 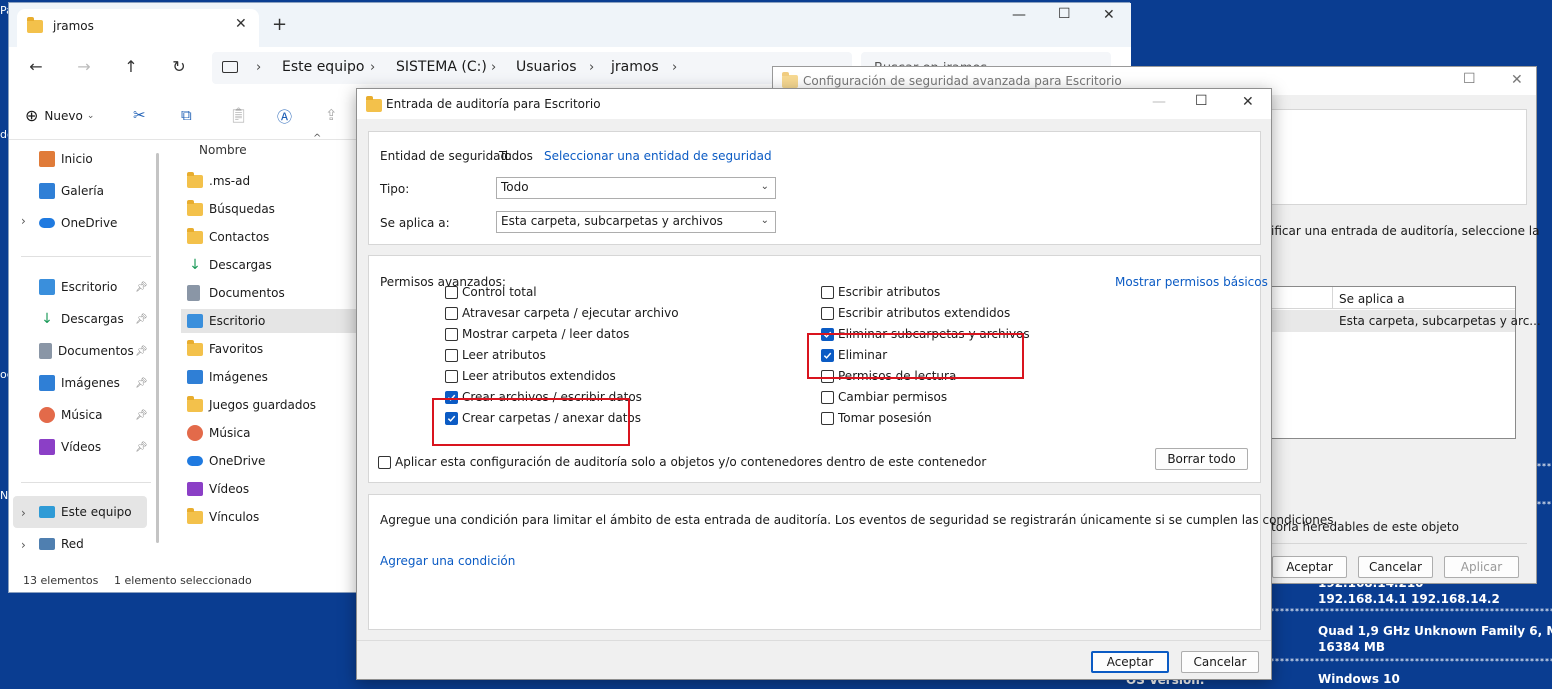 What do you see at coordinates (530, 376) in the screenshot?
I see `permission-checkbox-row: Leer atributos extendidos` at bounding box center [530, 376].